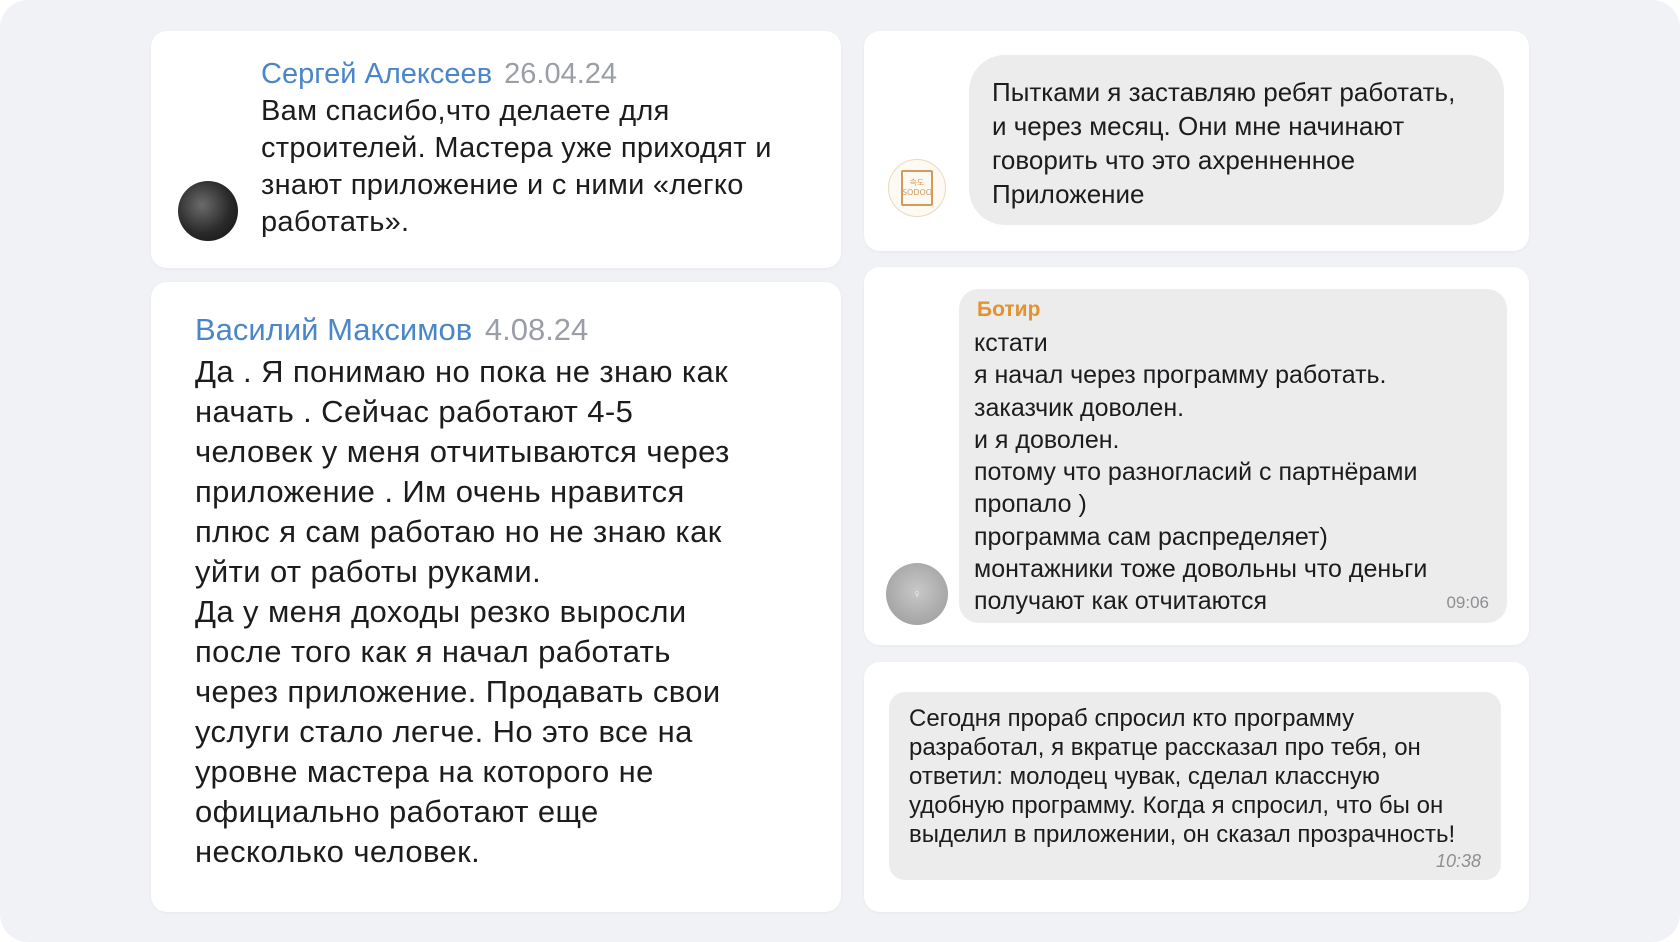 The image size is (1680, 942). I want to click on logo-mark: 속도 SODOO, so click(917, 188).